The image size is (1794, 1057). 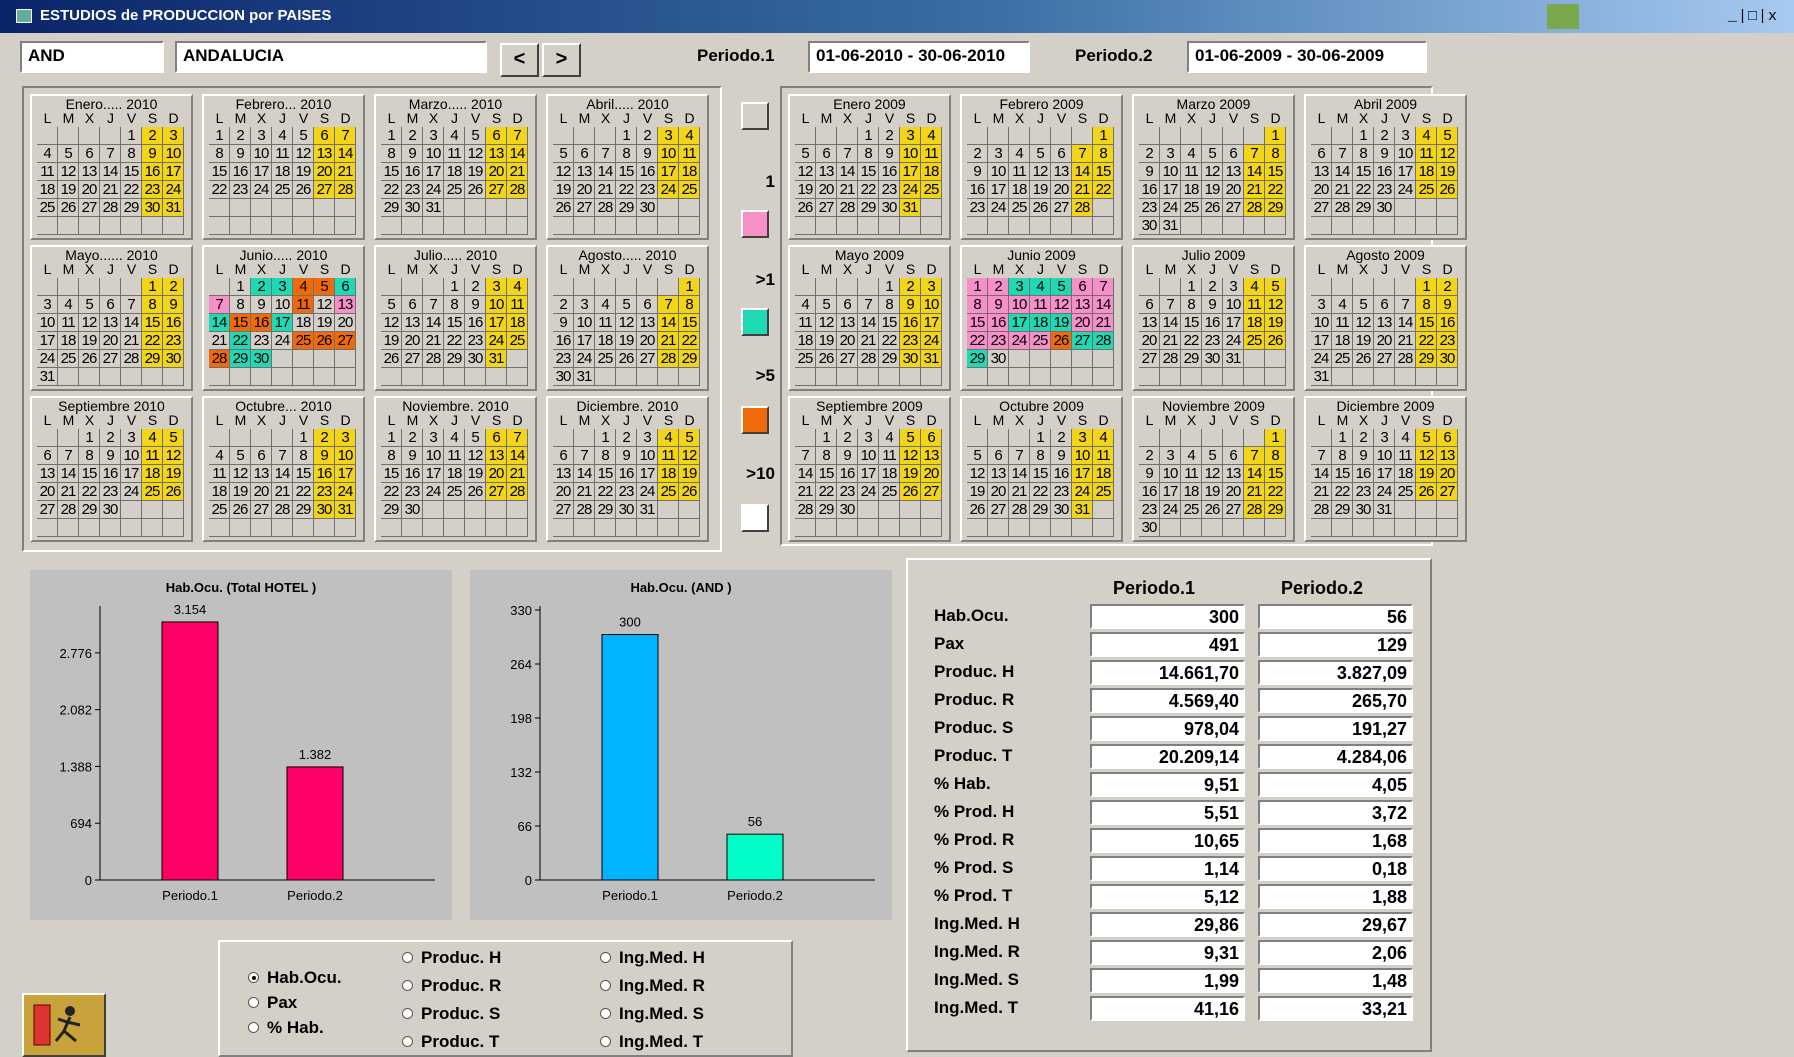 What do you see at coordinates (647, 341) in the screenshot?
I see `day-cell: 20` at bounding box center [647, 341].